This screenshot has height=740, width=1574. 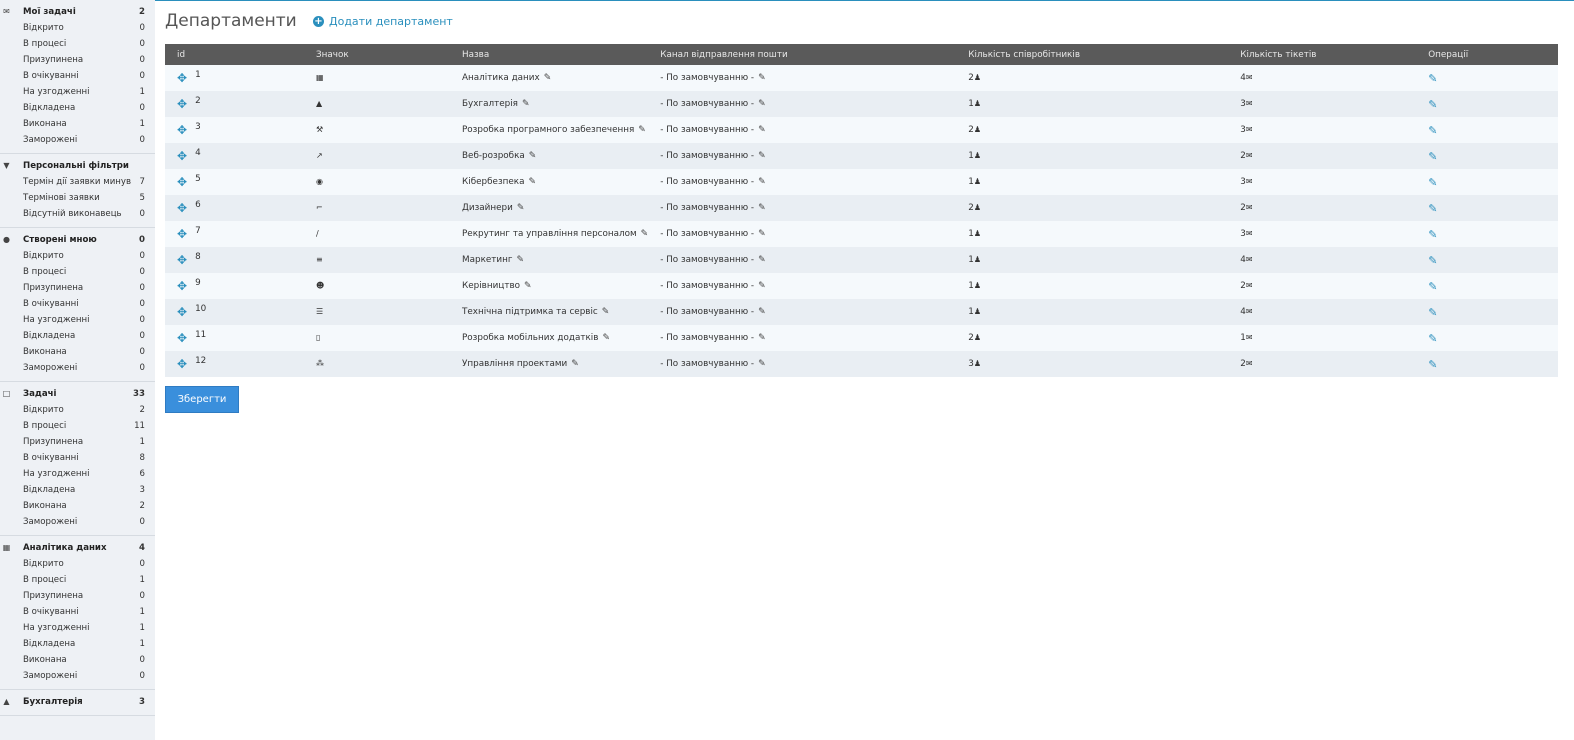 I want to click on sidebar-item: В процесі 11, so click(x=77, y=426).